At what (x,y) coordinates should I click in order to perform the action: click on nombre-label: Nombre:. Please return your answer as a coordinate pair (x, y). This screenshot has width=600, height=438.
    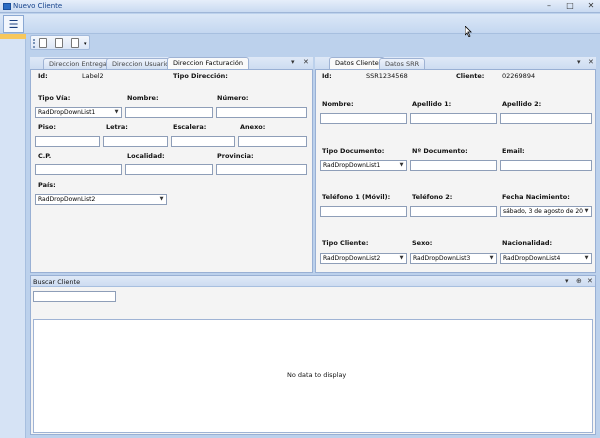
    Looking at the image, I should click on (143, 98).